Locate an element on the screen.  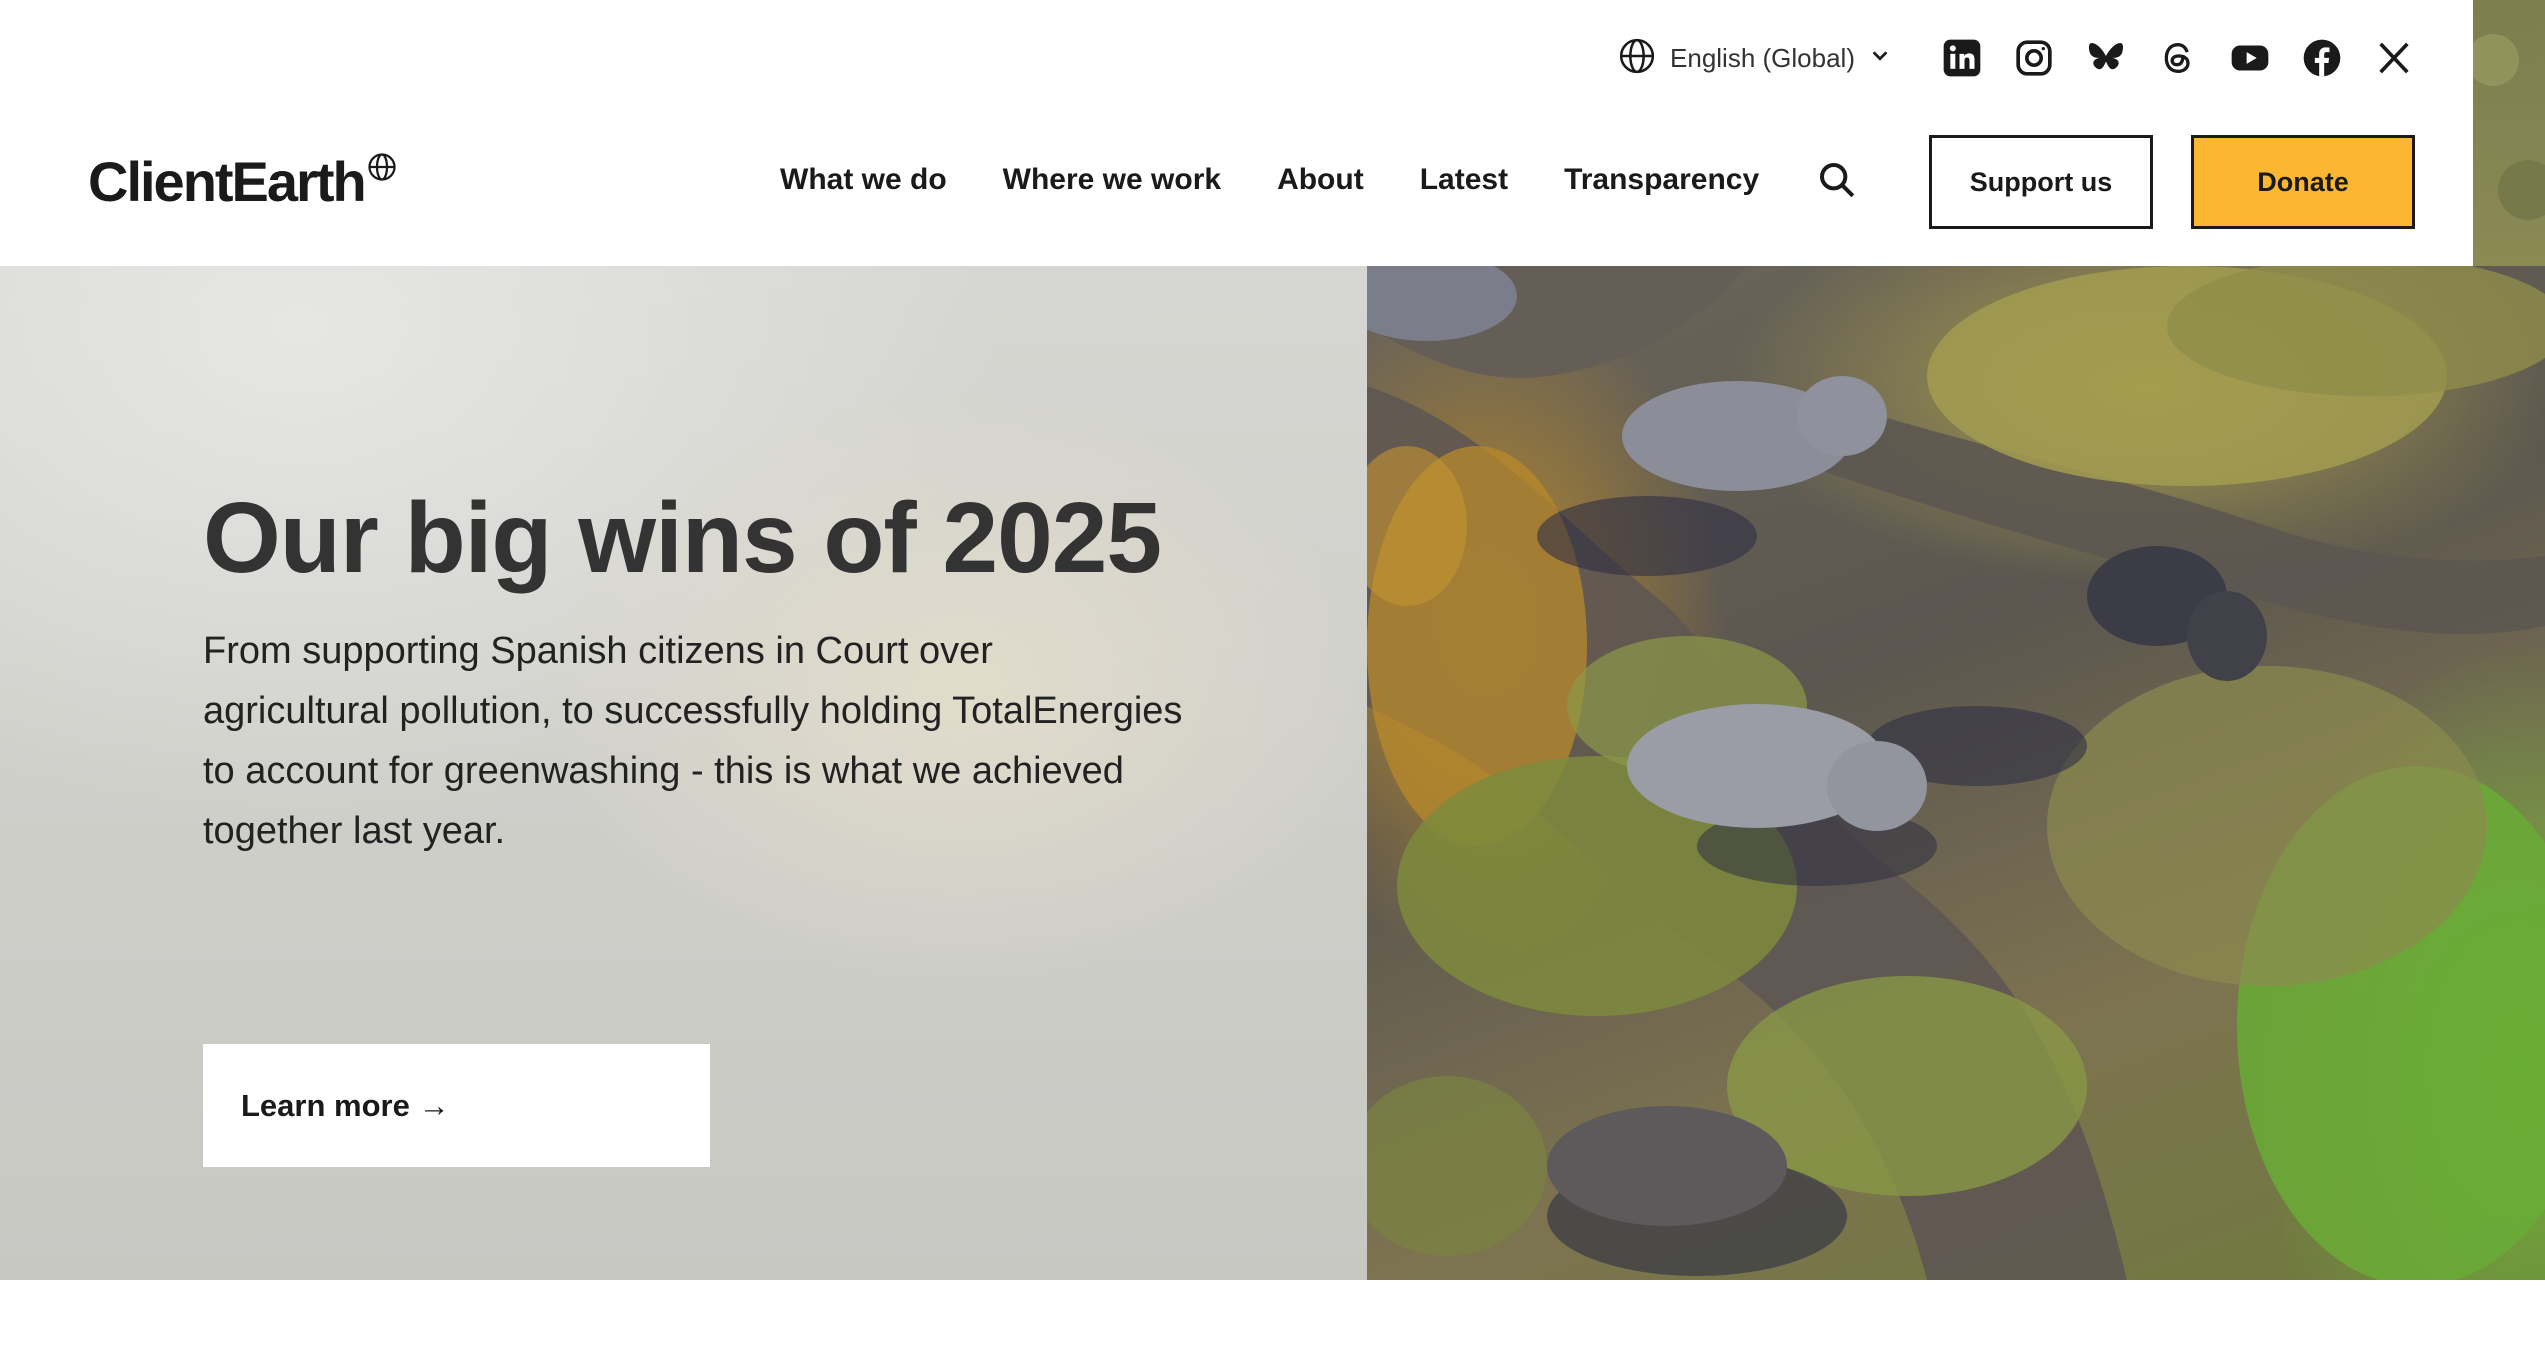
utility-bar: English (Global) is located at coordinates (2045, 58).